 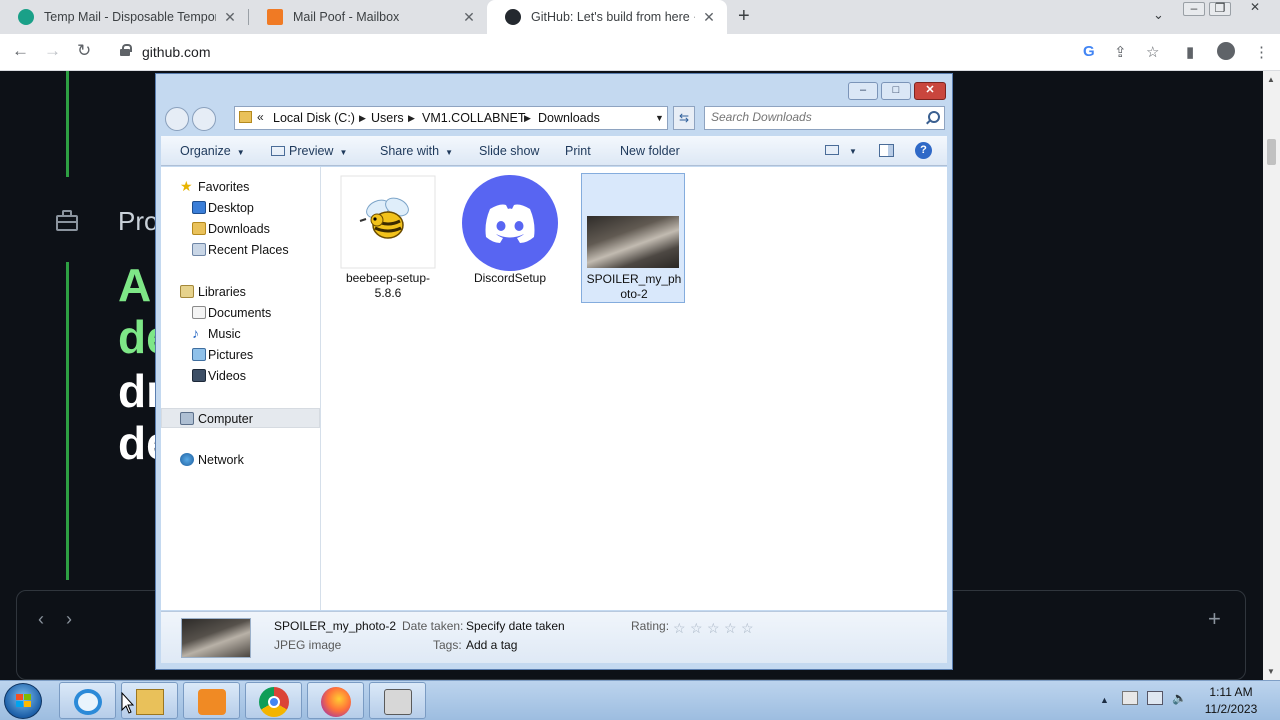 What do you see at coordinates (23, 701) in the screenshot?
I see `start-button` at bounding box center [23, 701].